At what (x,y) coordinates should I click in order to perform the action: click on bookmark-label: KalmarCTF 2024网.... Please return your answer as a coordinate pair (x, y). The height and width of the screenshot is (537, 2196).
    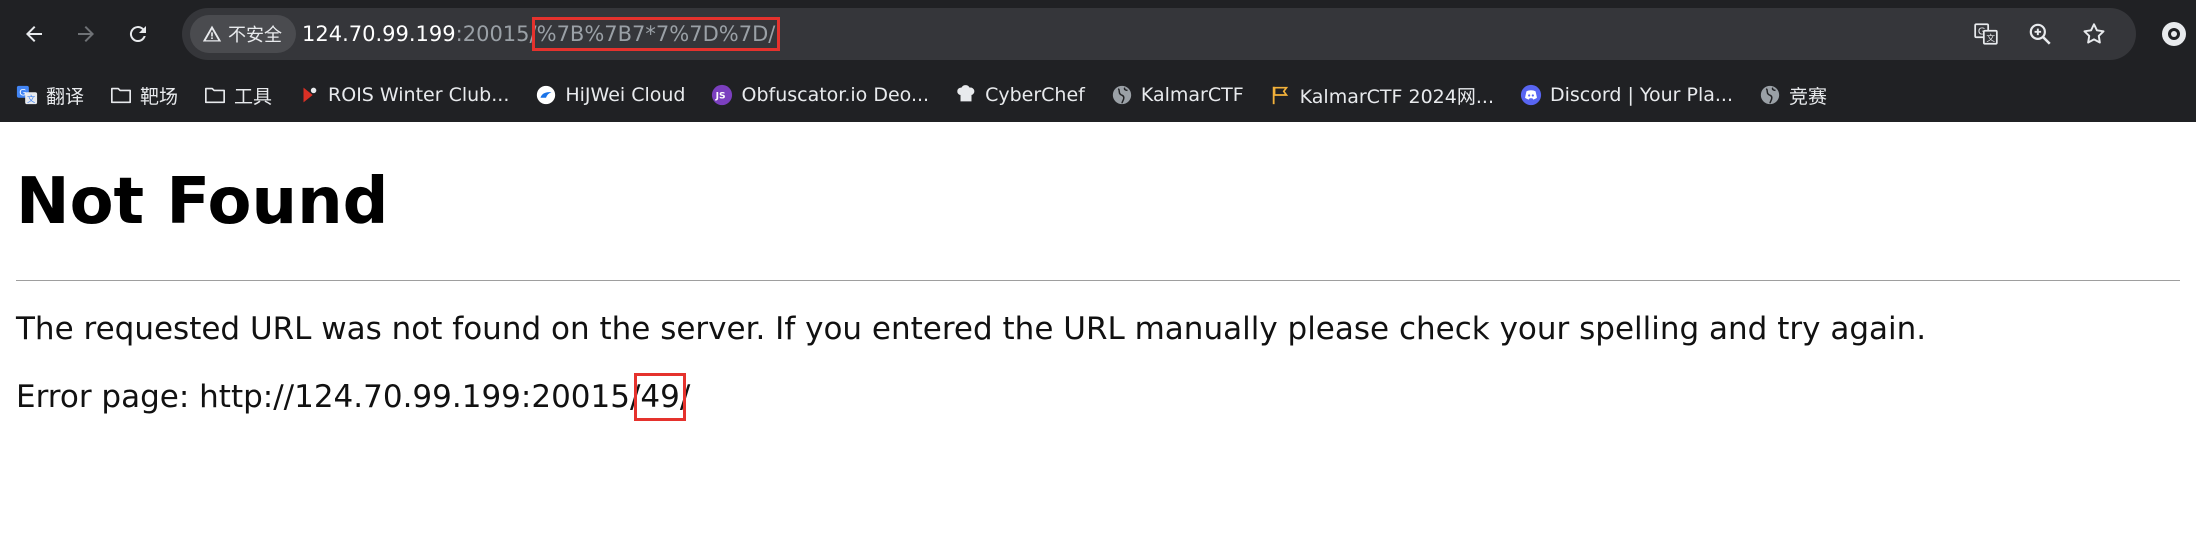
    Looking at the image, I should click on (1396, 96).